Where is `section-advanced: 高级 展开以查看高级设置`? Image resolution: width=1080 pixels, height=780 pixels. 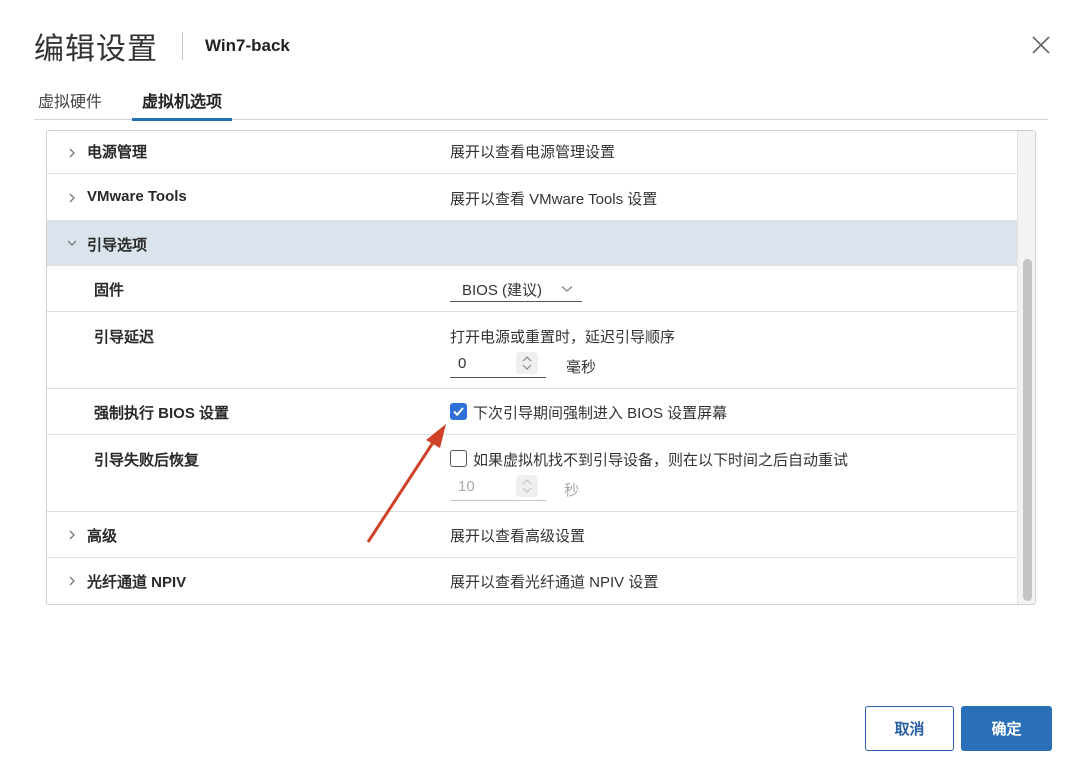
section-advanced: 高级 展开以查看高级设置 is located at coordinates (532, 535).